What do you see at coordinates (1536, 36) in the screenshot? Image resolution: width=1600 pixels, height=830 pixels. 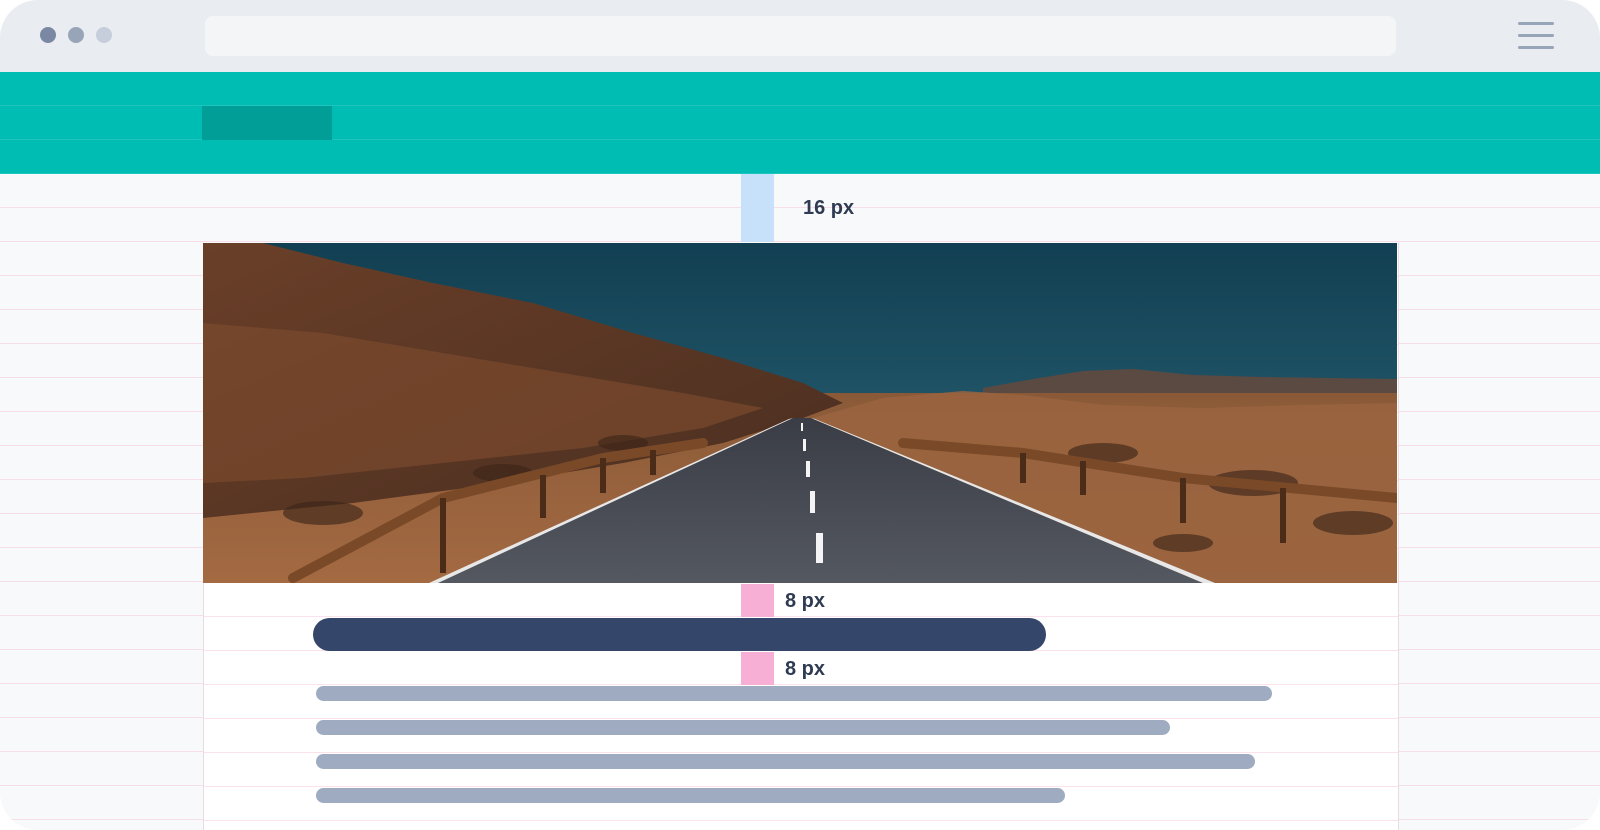 I see `hamburger-menu-icon` at bounding box center [1536, 36].